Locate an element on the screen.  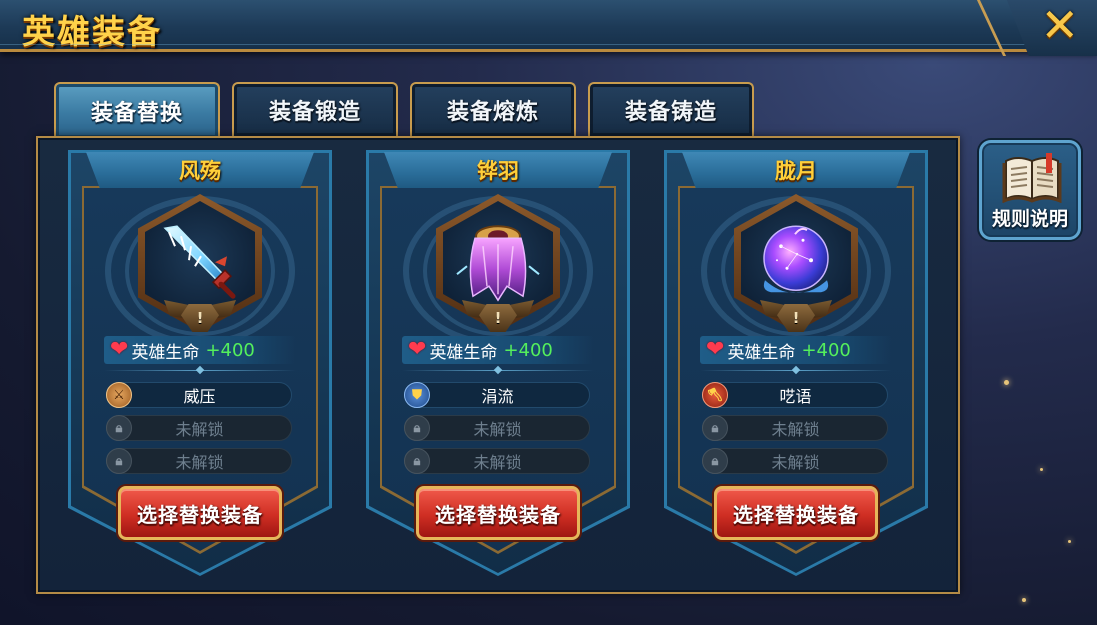
skill-name: 呓语 is located at coordinates (795, 396).